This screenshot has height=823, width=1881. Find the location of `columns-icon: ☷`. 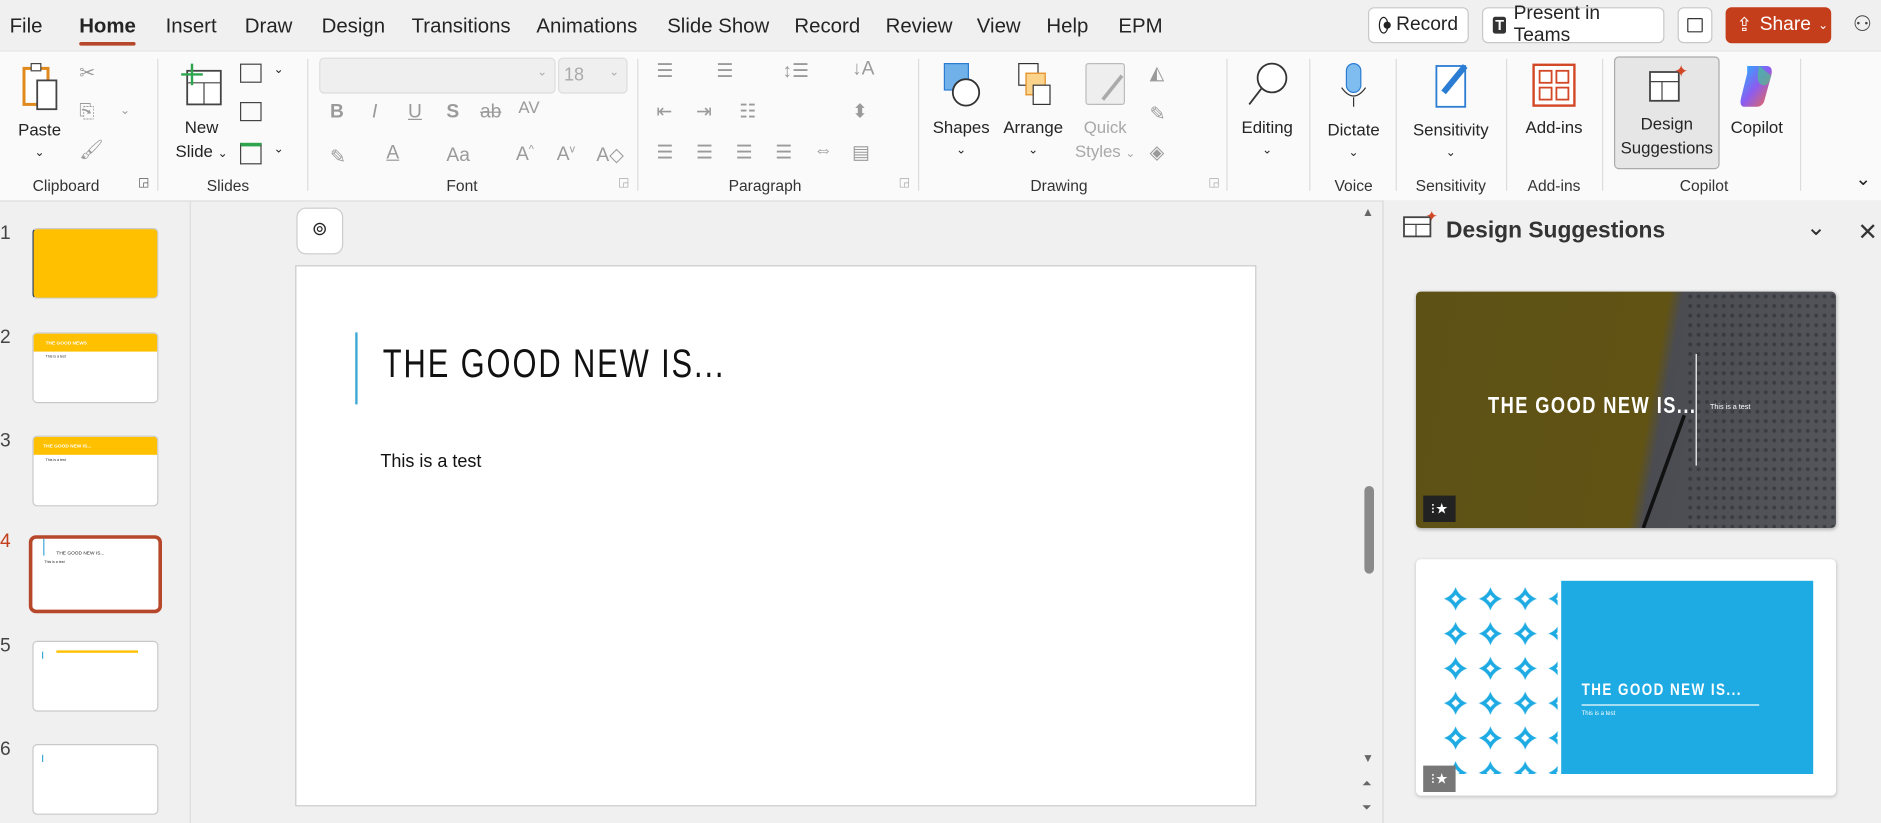

columns-icon: ☷ is located at coordinates (747, 112).